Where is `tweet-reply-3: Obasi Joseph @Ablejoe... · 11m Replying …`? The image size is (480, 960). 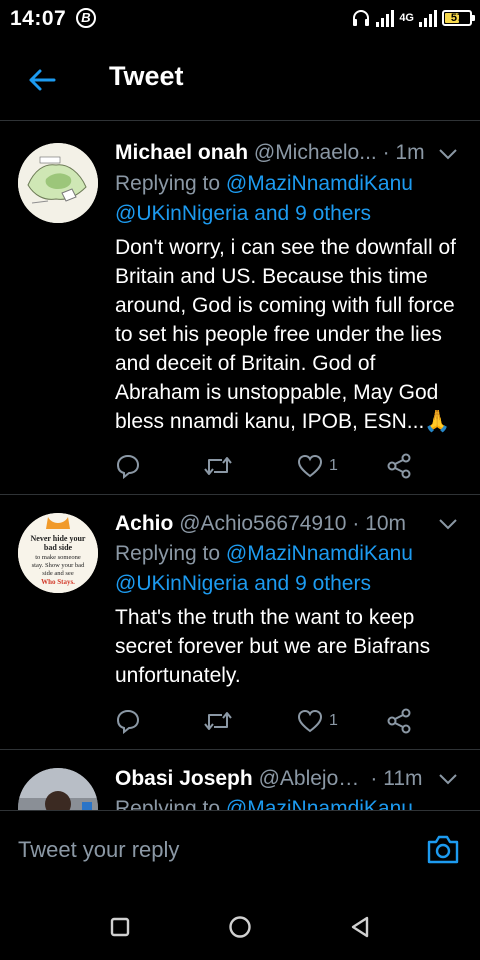
tweet-reply-3: Obasi Joseph @Ablejoe... · 11m Replying … is located at coordinates (240, 780).